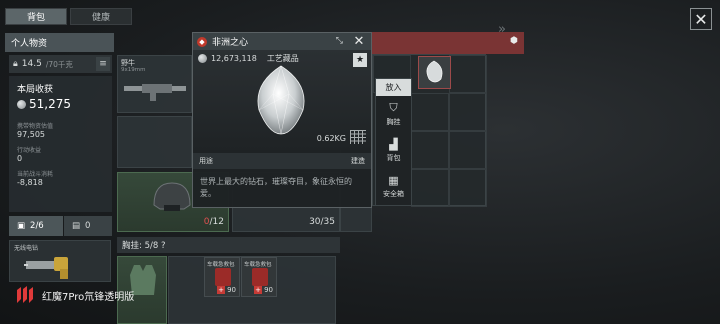  I want to click on harvest-value: 51,275, so click(60, 104).